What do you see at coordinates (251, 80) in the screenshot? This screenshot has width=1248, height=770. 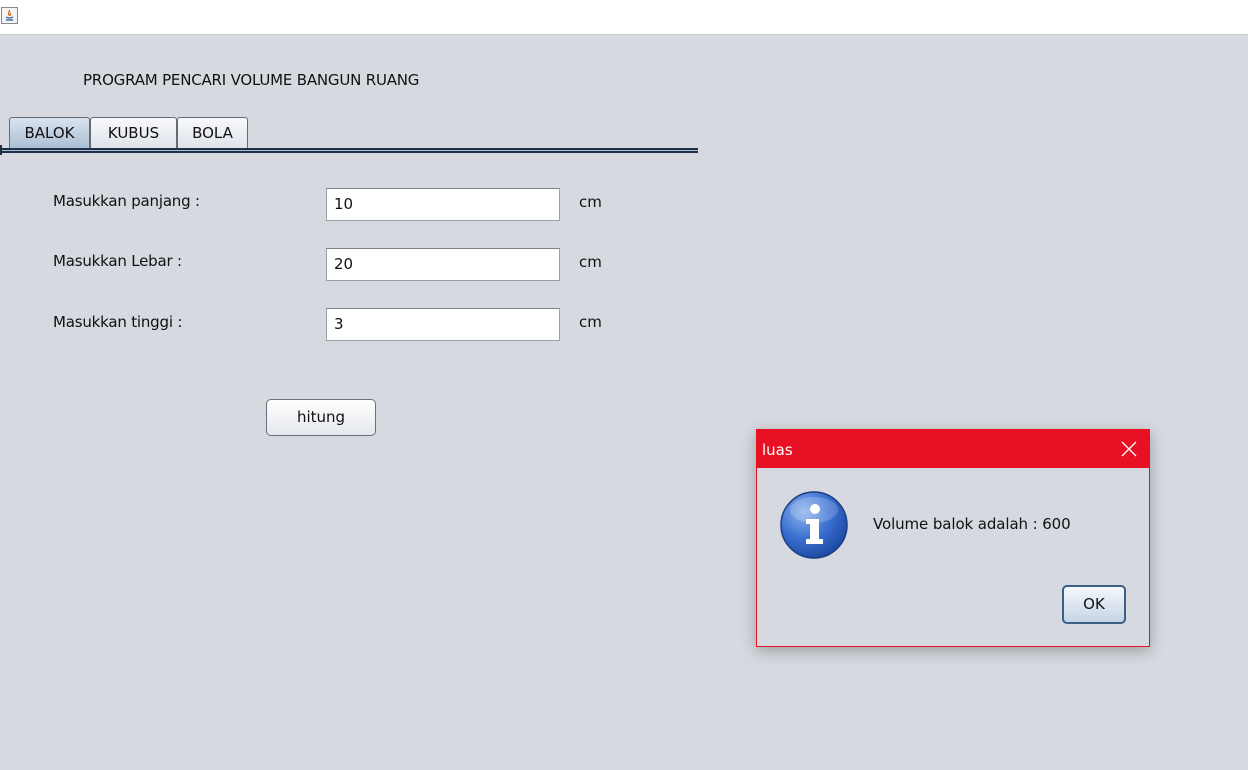 I see `page-title: PROGRAM PENCARI VOLUME BANGUN RUANG` at bounding box center [251, 80].